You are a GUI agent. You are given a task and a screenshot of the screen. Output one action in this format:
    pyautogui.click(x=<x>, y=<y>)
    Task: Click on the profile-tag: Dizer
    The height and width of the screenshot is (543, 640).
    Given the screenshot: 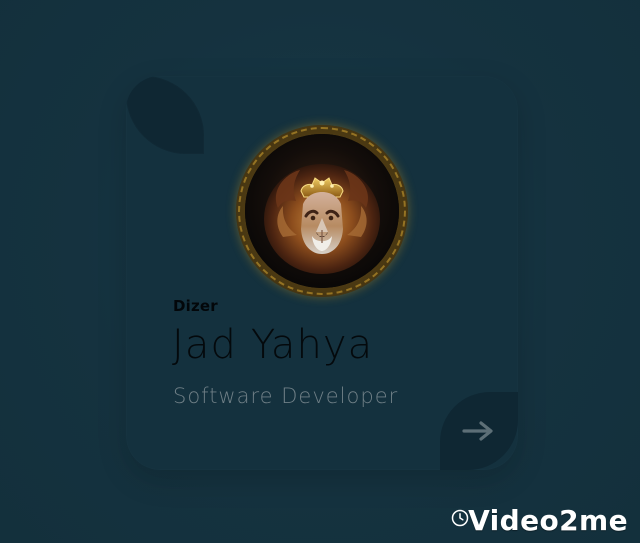 What is the action you would take?
    pyautogui.click(x=195, y=306)
    